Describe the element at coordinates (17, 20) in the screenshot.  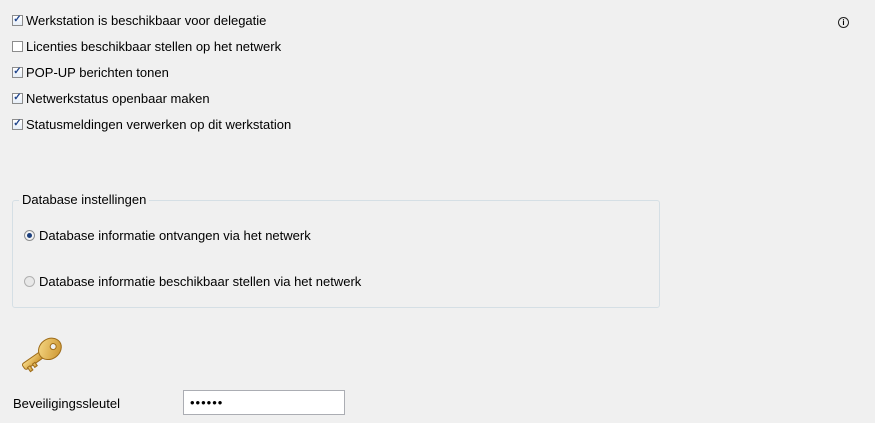
I see `checkbox-delegation: ✓` at that location.